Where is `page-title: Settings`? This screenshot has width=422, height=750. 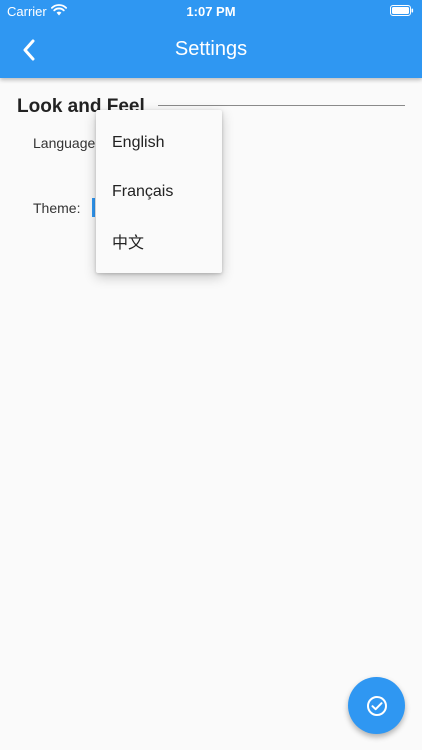
page-title: Settings is located at coordinates (211, 49).